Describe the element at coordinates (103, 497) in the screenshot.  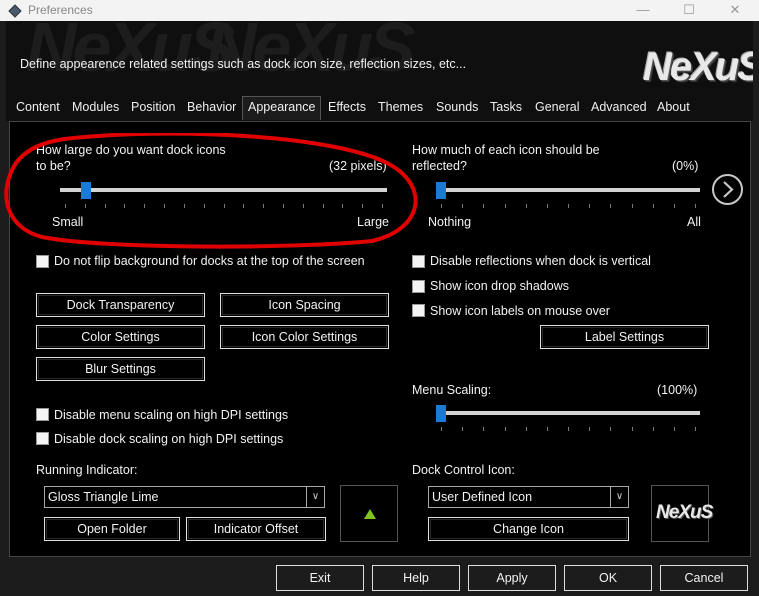
I see `running-indicator-value: Gloss Triangle Lime` at that location.